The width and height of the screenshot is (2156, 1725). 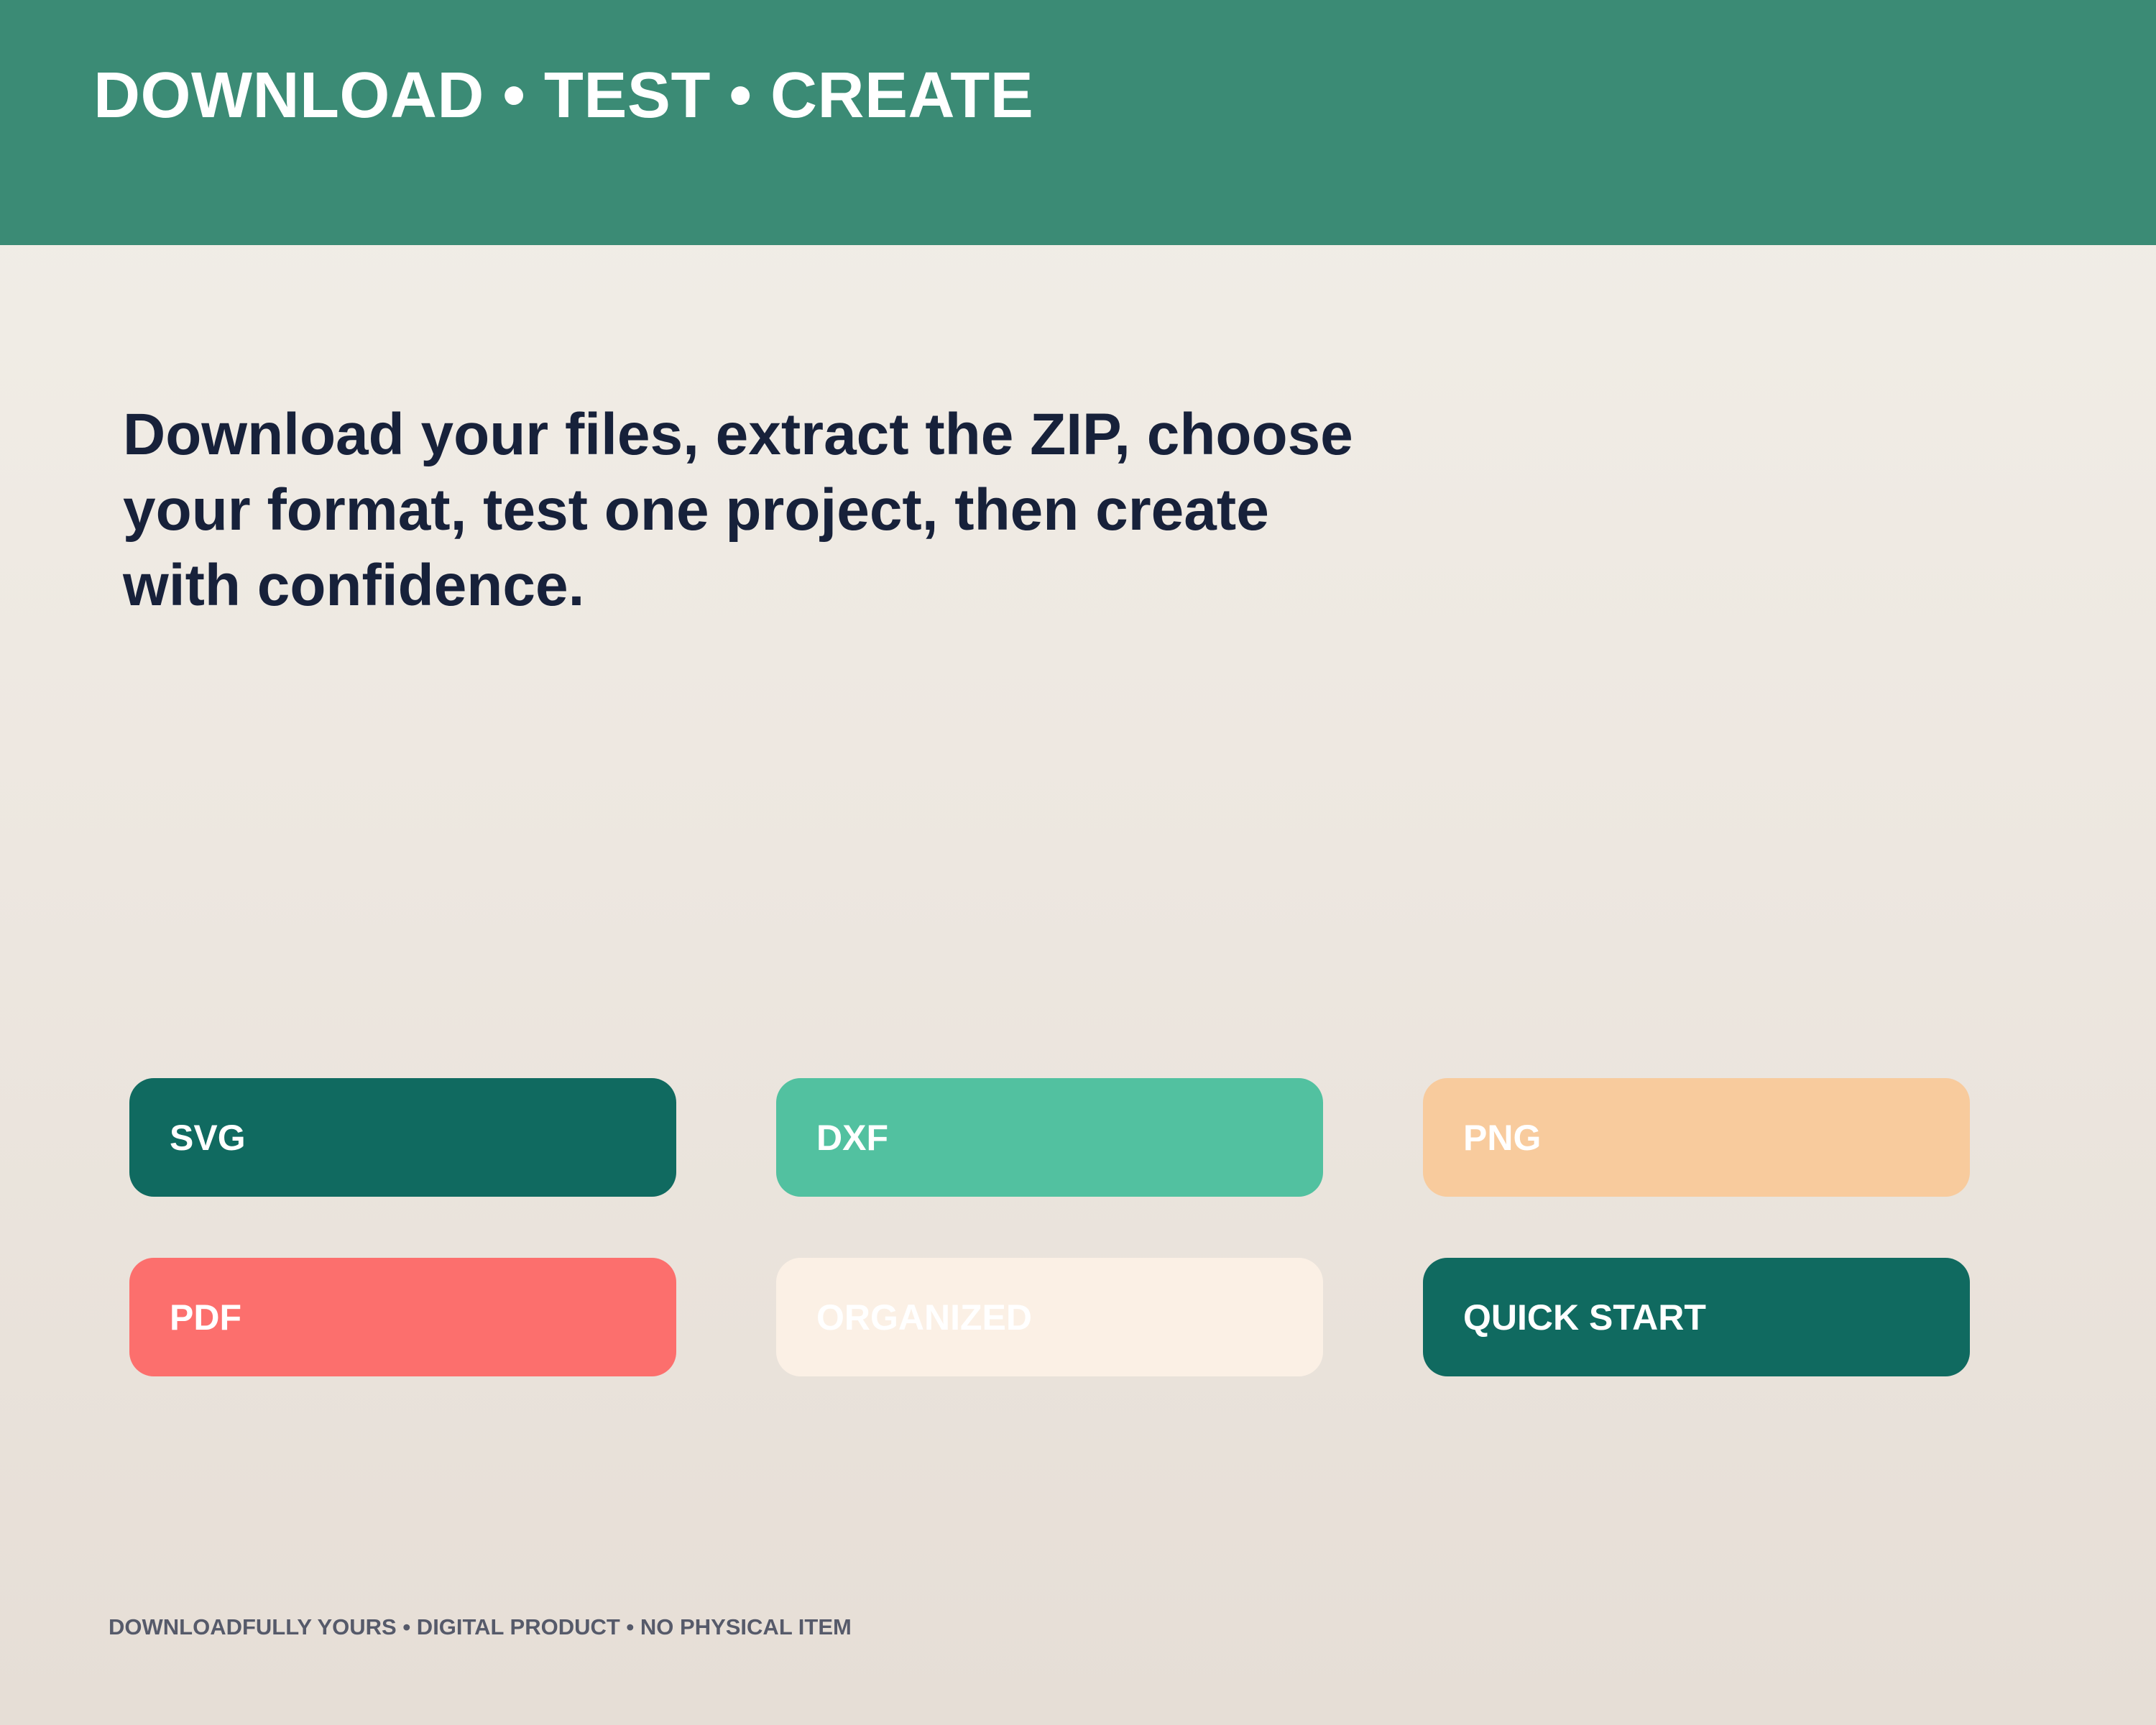 What do you see at coordinates (205, 1317) in the screenshot?
I see `tile-label: PDF` at bounding box center [205, 1317].